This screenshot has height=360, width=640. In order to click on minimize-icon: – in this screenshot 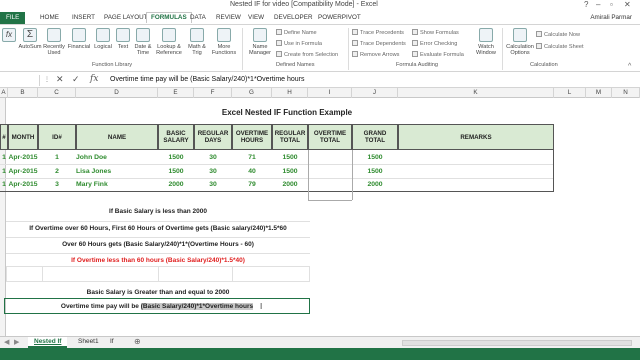, I will do `click(598, 4)`.